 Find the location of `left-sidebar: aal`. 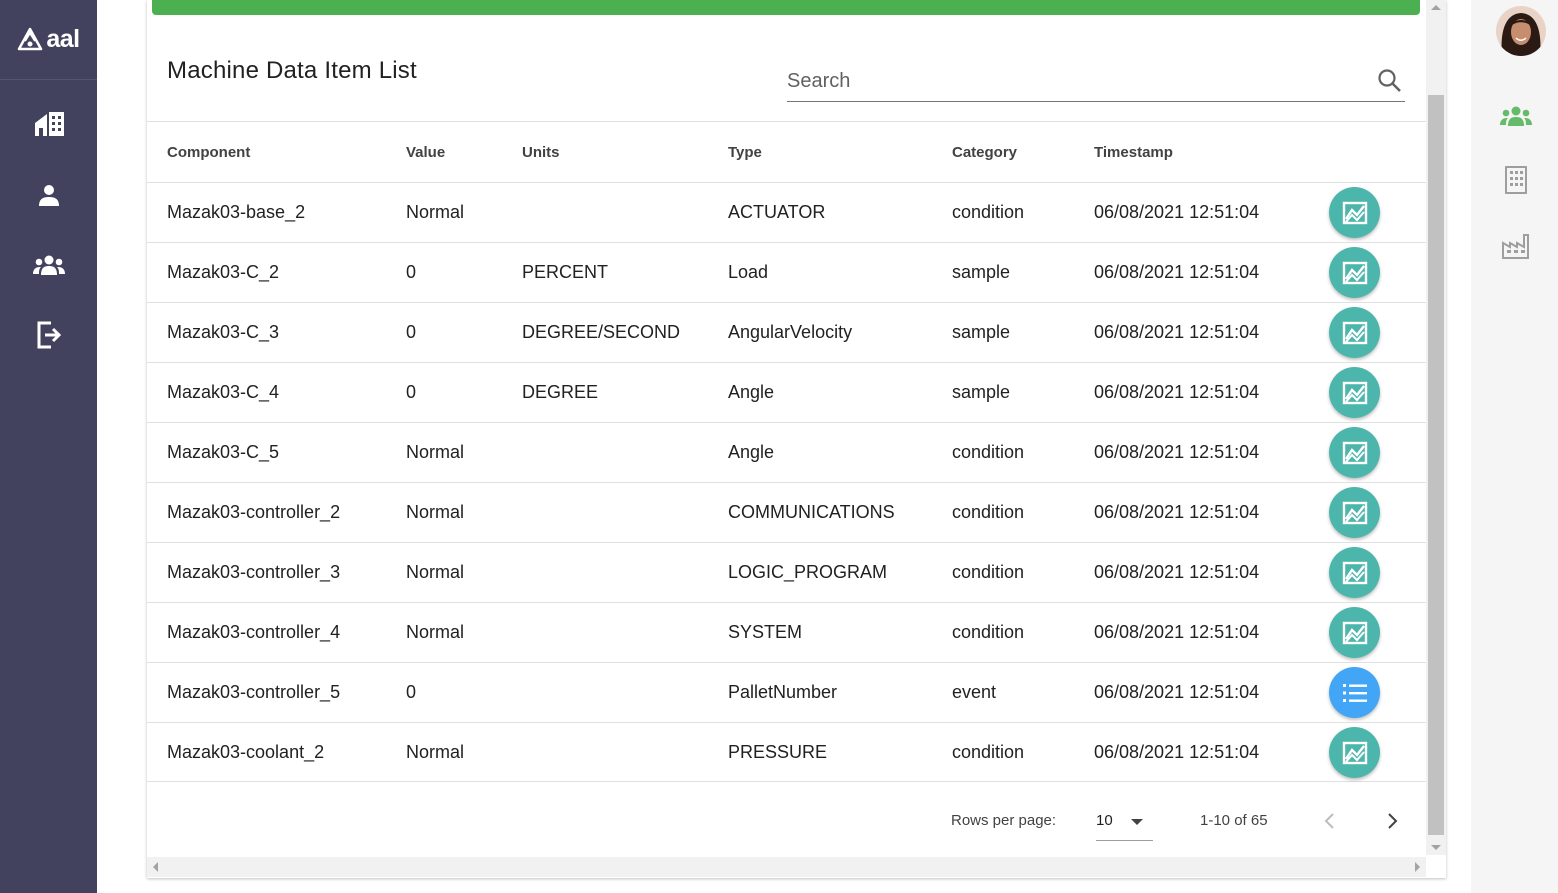

left-sidebar: aal is located at coordinates (48, 446).